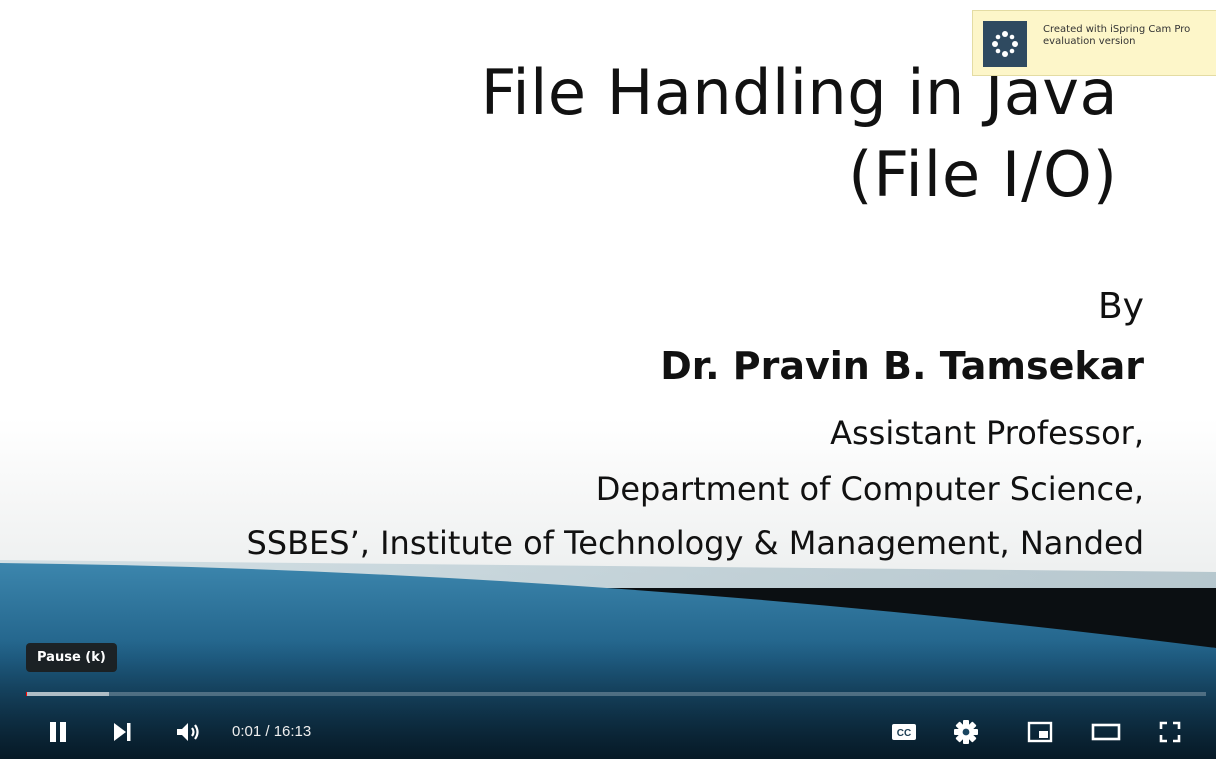  What do you see at coordinates (71, 657) in the screenshot?
I see `pause-tooltip: Pause (k)` at bounding box center [71, 657].